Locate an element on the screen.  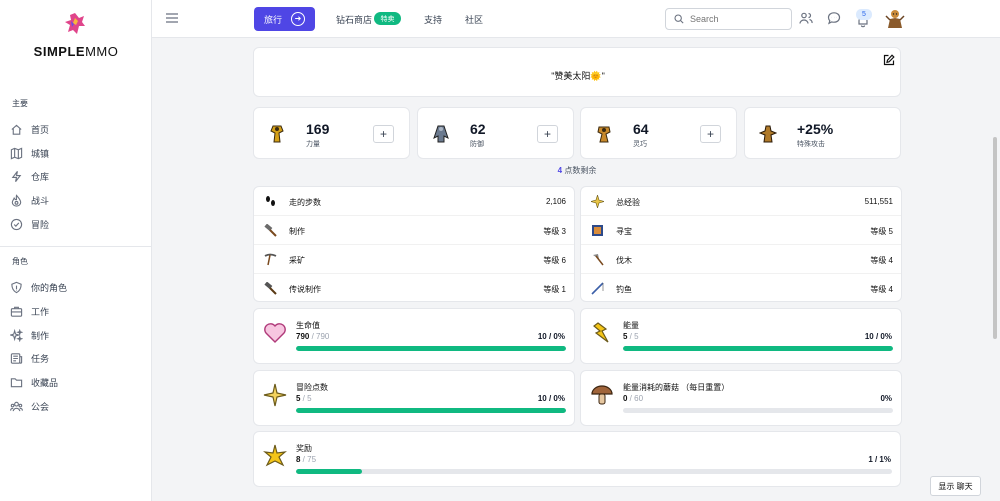
bar-label: 生命值 is located at coordinates (308, 325).